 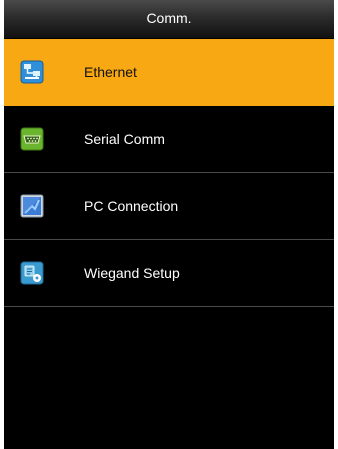 What do you see at coordinates (32, 72) in the screenshot?
I see `ethernet-icon` at bounding box center [32, 72].